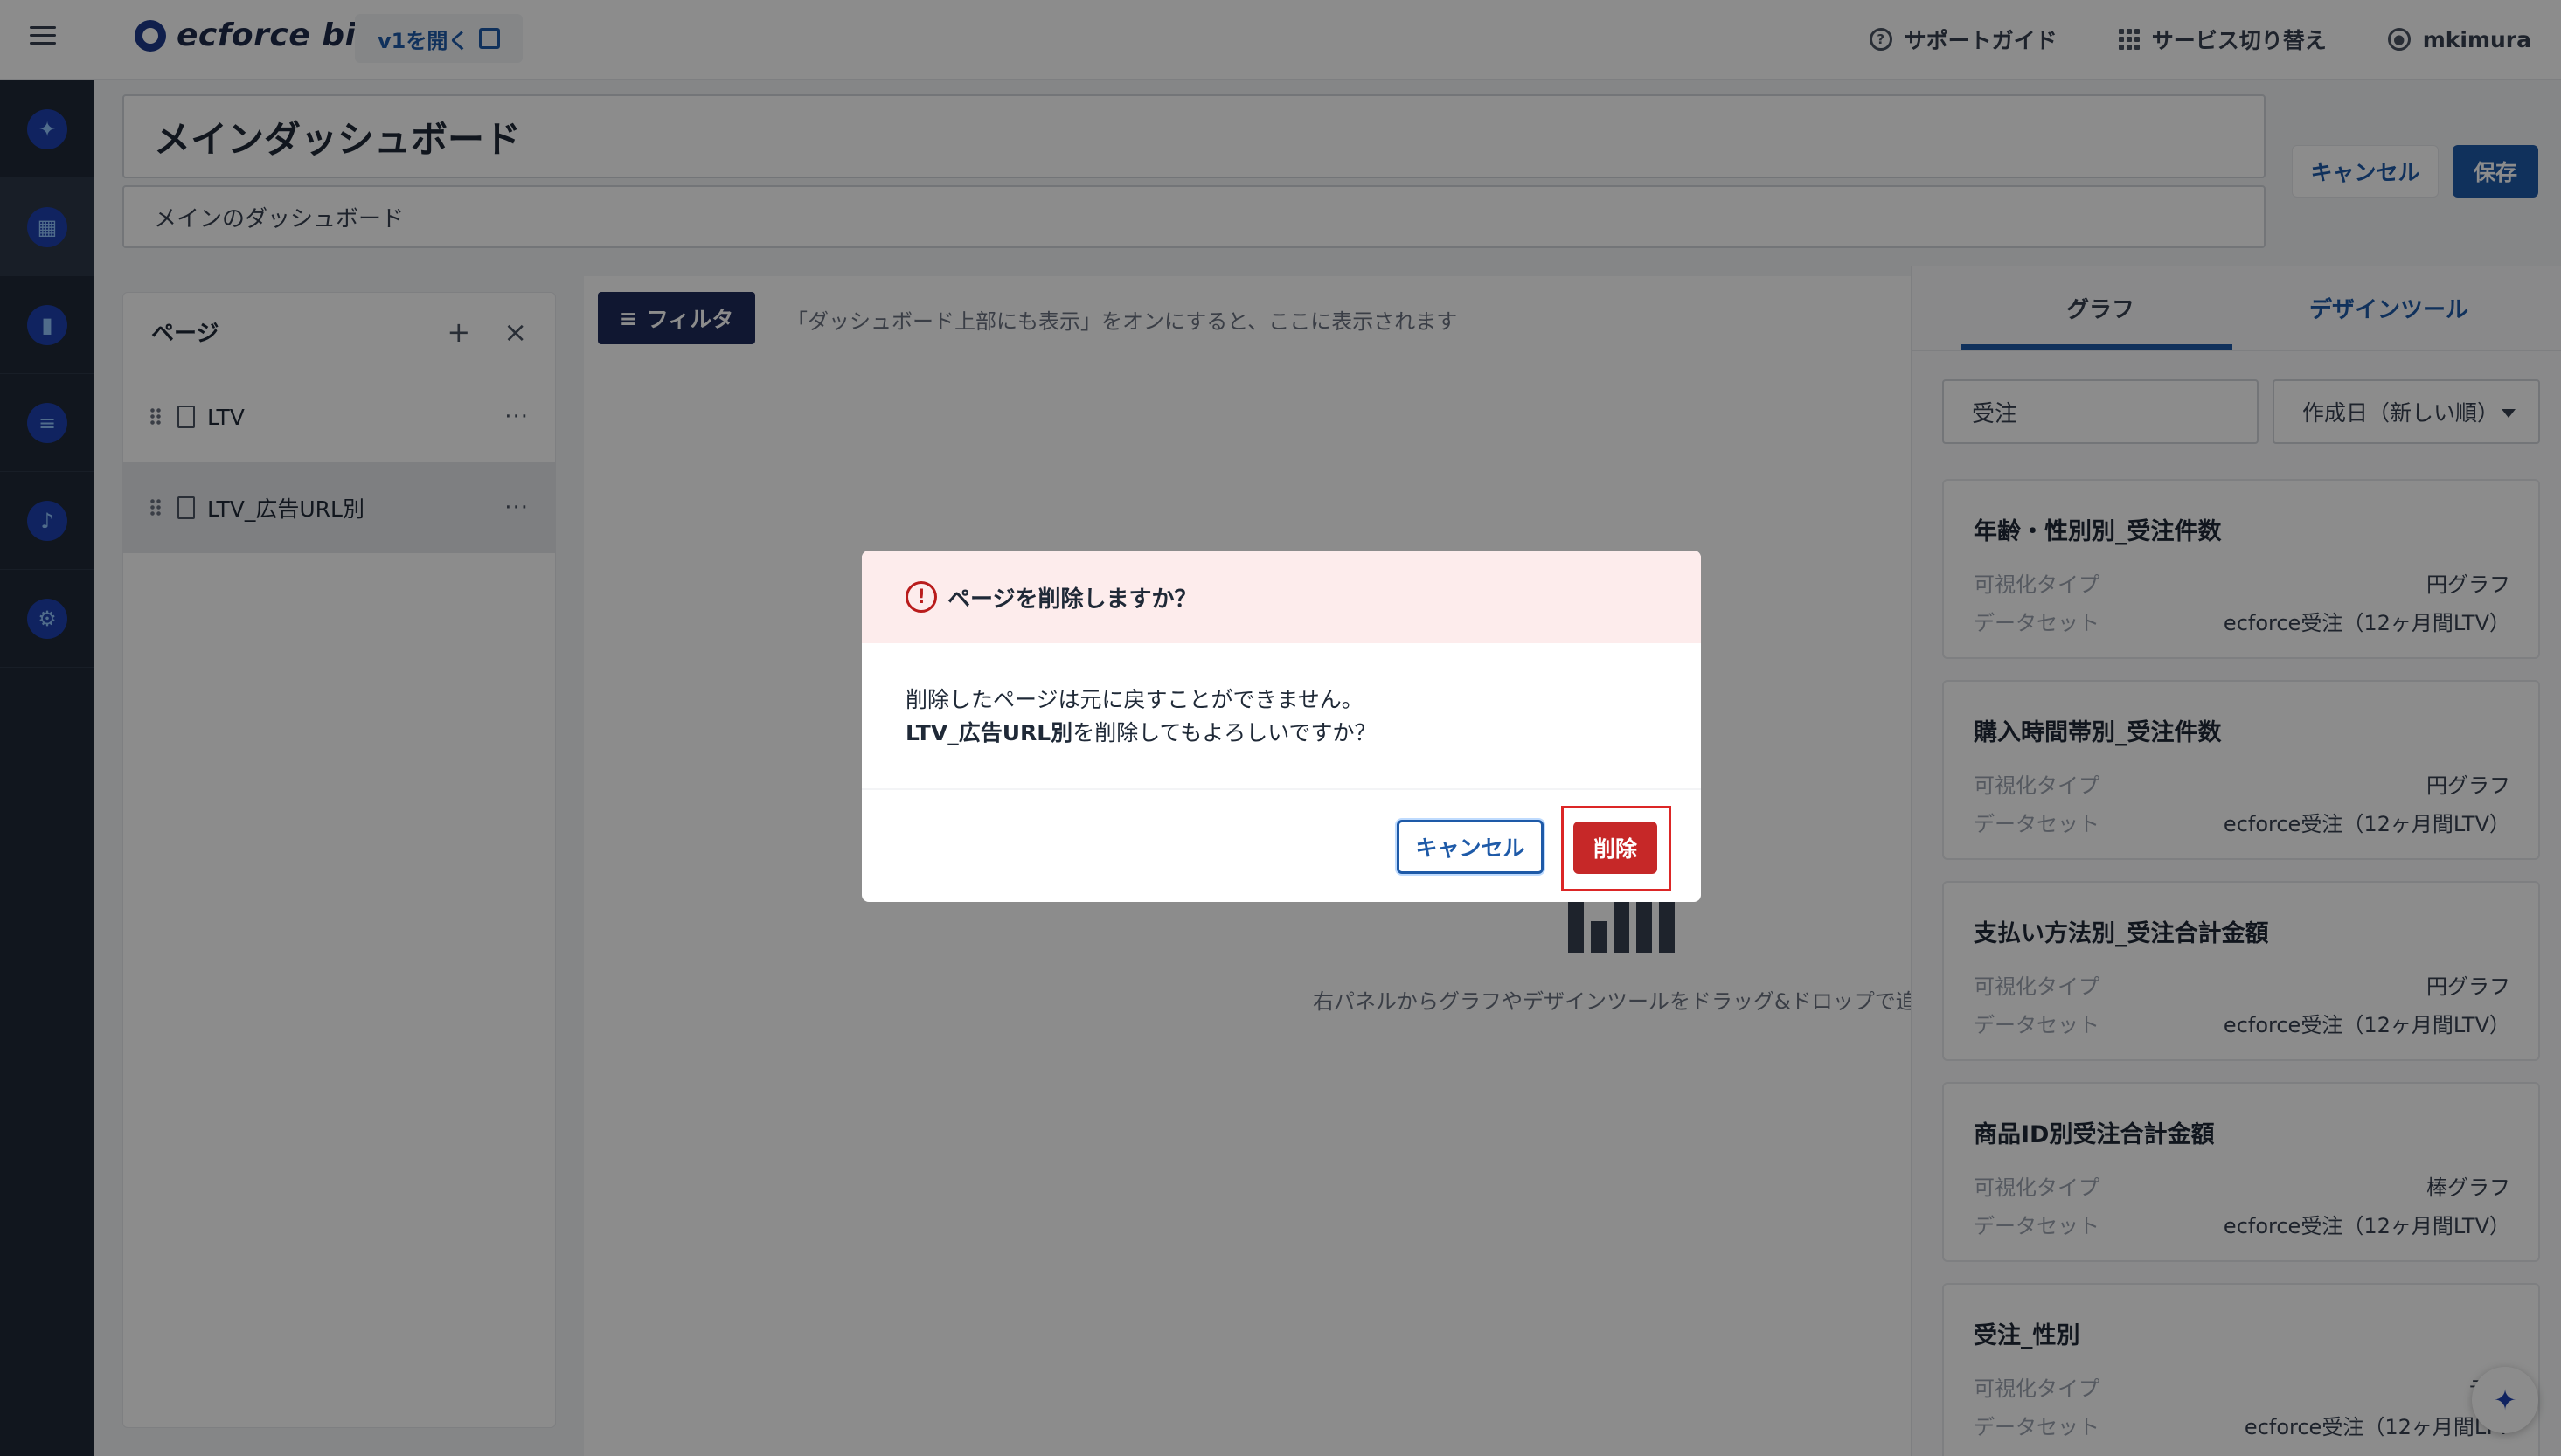 The height and width of the screenshot is (1456, 2561). Describe the element at coordinates (921, 597) in the screenshot. I see `warning-icon: !` at that location.